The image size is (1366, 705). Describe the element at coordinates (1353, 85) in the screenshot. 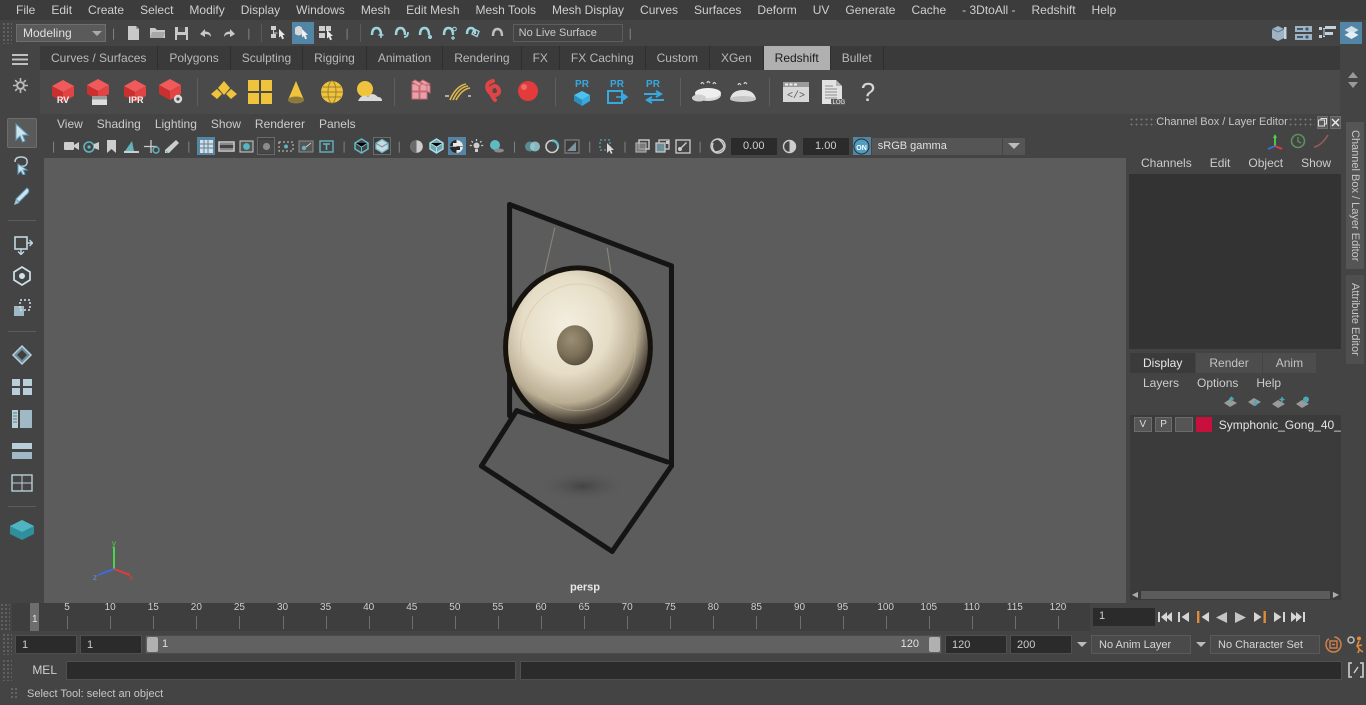

I see `shelf-scroll-down-icon` at that location.